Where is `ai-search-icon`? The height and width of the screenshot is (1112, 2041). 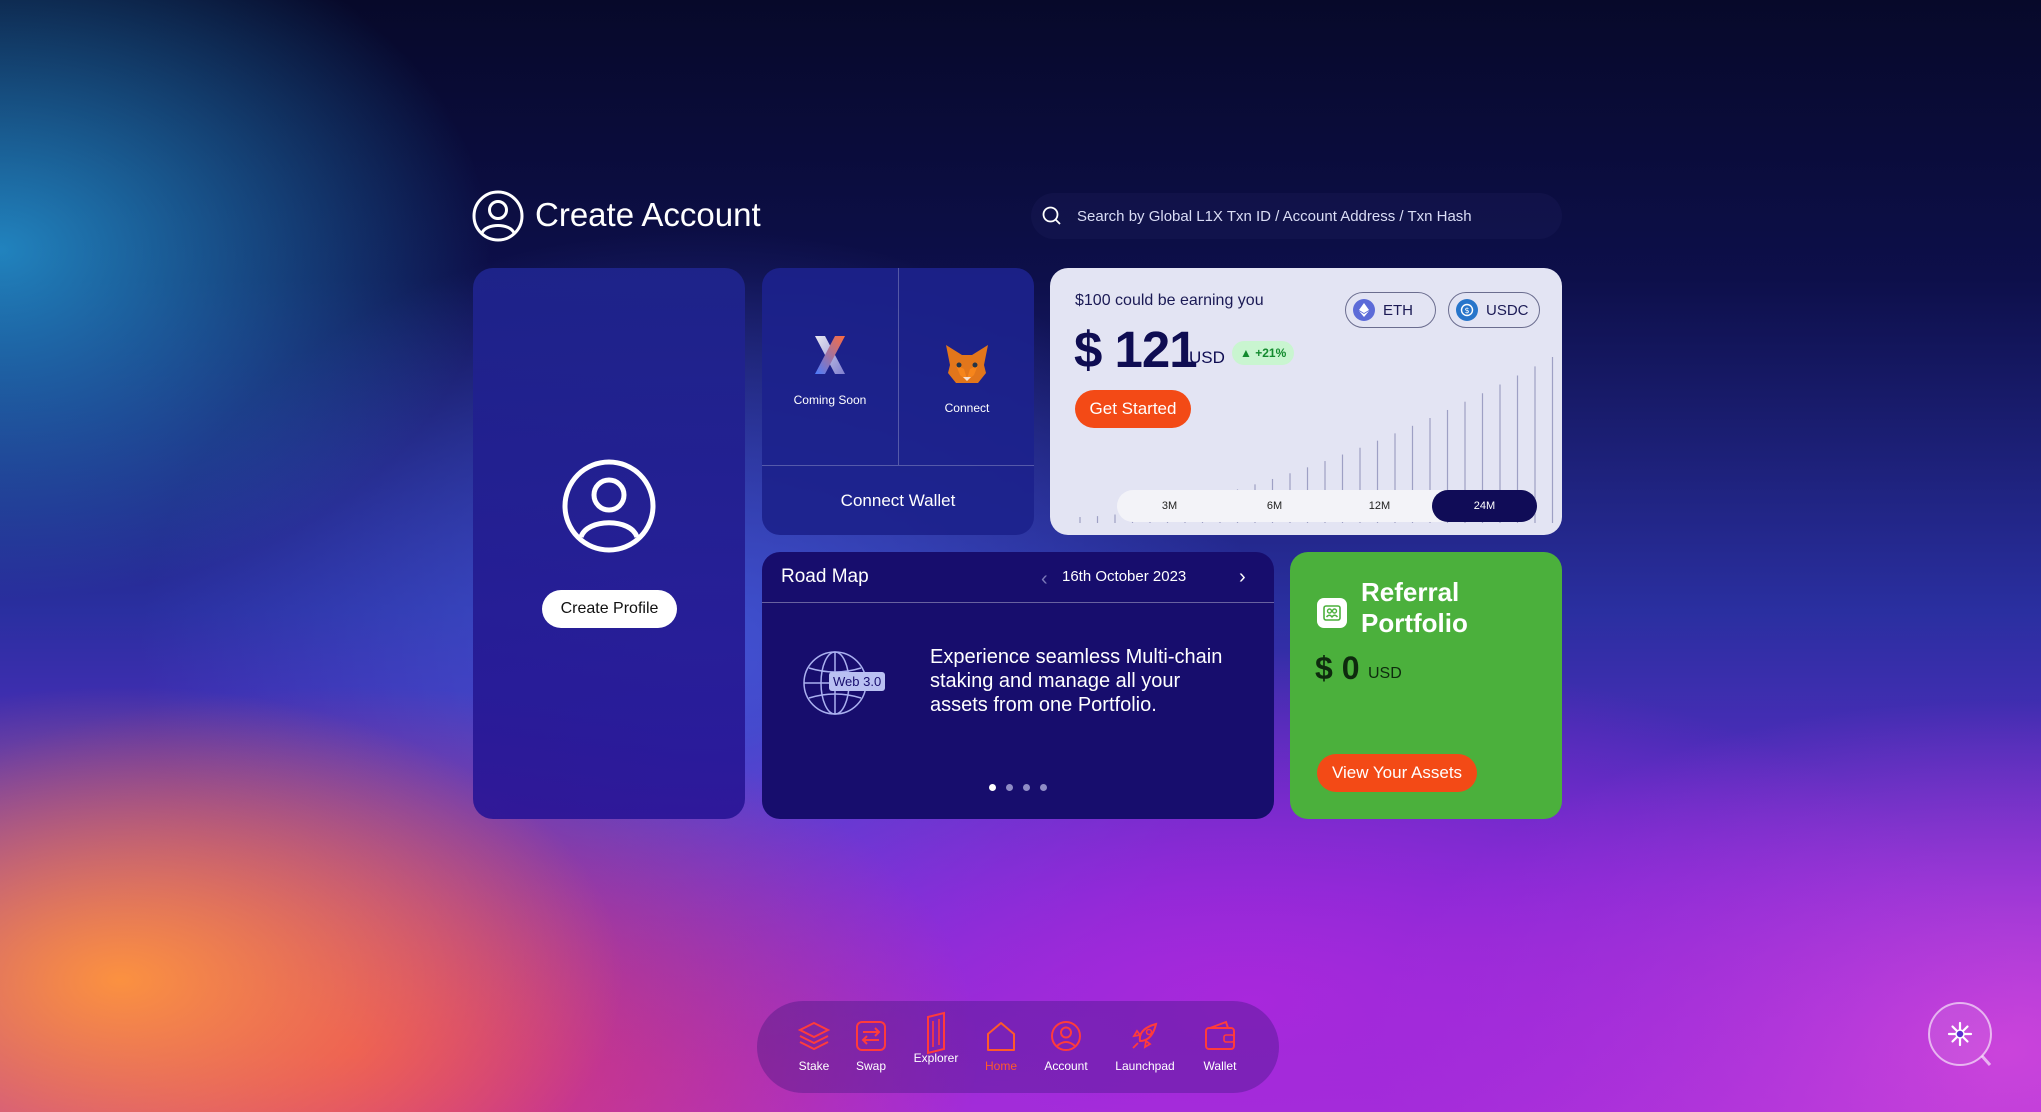 ai-search-icon is located at coordinates (1960, 1035).